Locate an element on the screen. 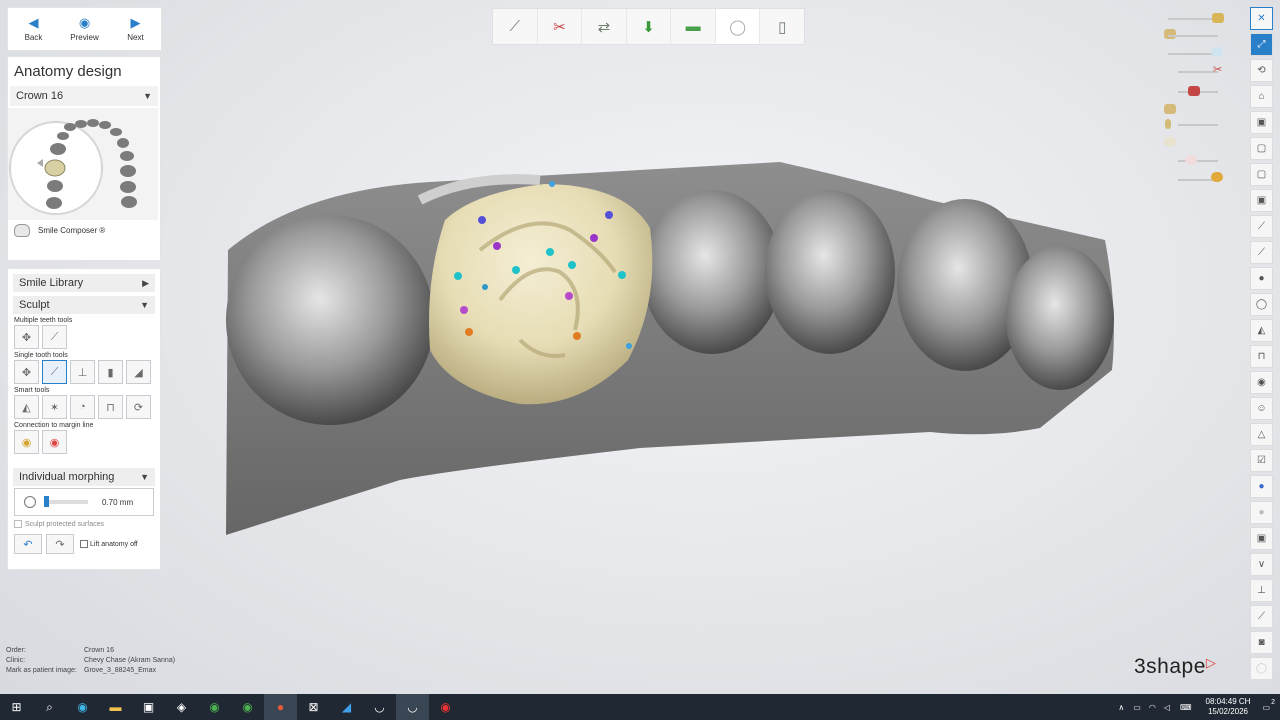 Image resolution: width=1280 pixels, height=720 pixels. margin-disconnect-button: ◉ is located at coordinates (54, 442).